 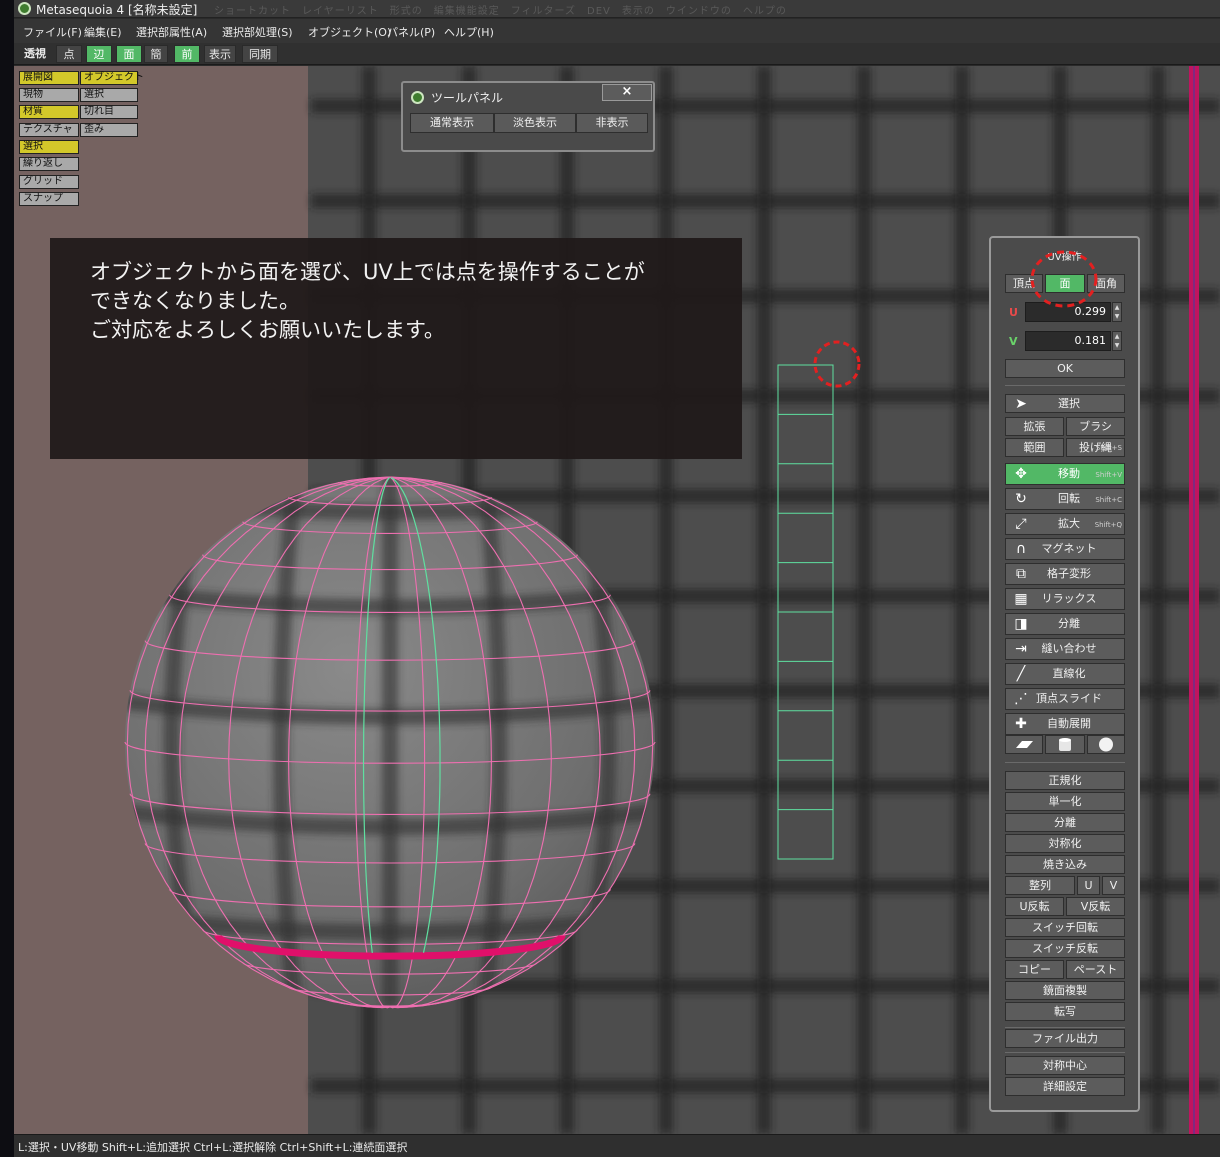 I want to click on relax-icon: ▦, so click(x=1021, y=599).